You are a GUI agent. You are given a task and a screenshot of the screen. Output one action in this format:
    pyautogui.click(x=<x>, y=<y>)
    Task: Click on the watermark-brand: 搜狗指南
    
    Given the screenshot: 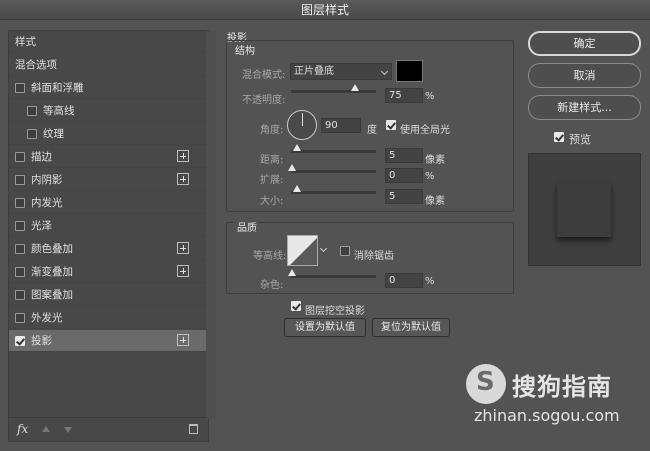 What is the action you would take?
    pyautogui.click(x=562, y=387)
    